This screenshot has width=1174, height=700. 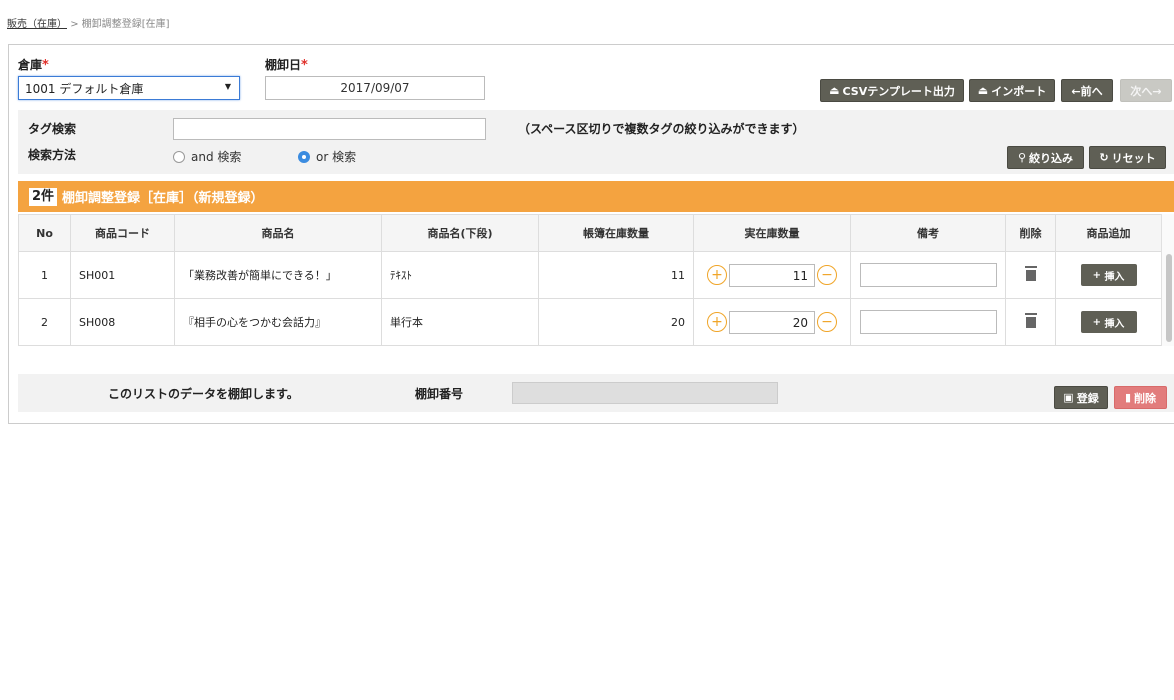 I want to click on actual-quantity-input: 20, so click(x=772, y=322).